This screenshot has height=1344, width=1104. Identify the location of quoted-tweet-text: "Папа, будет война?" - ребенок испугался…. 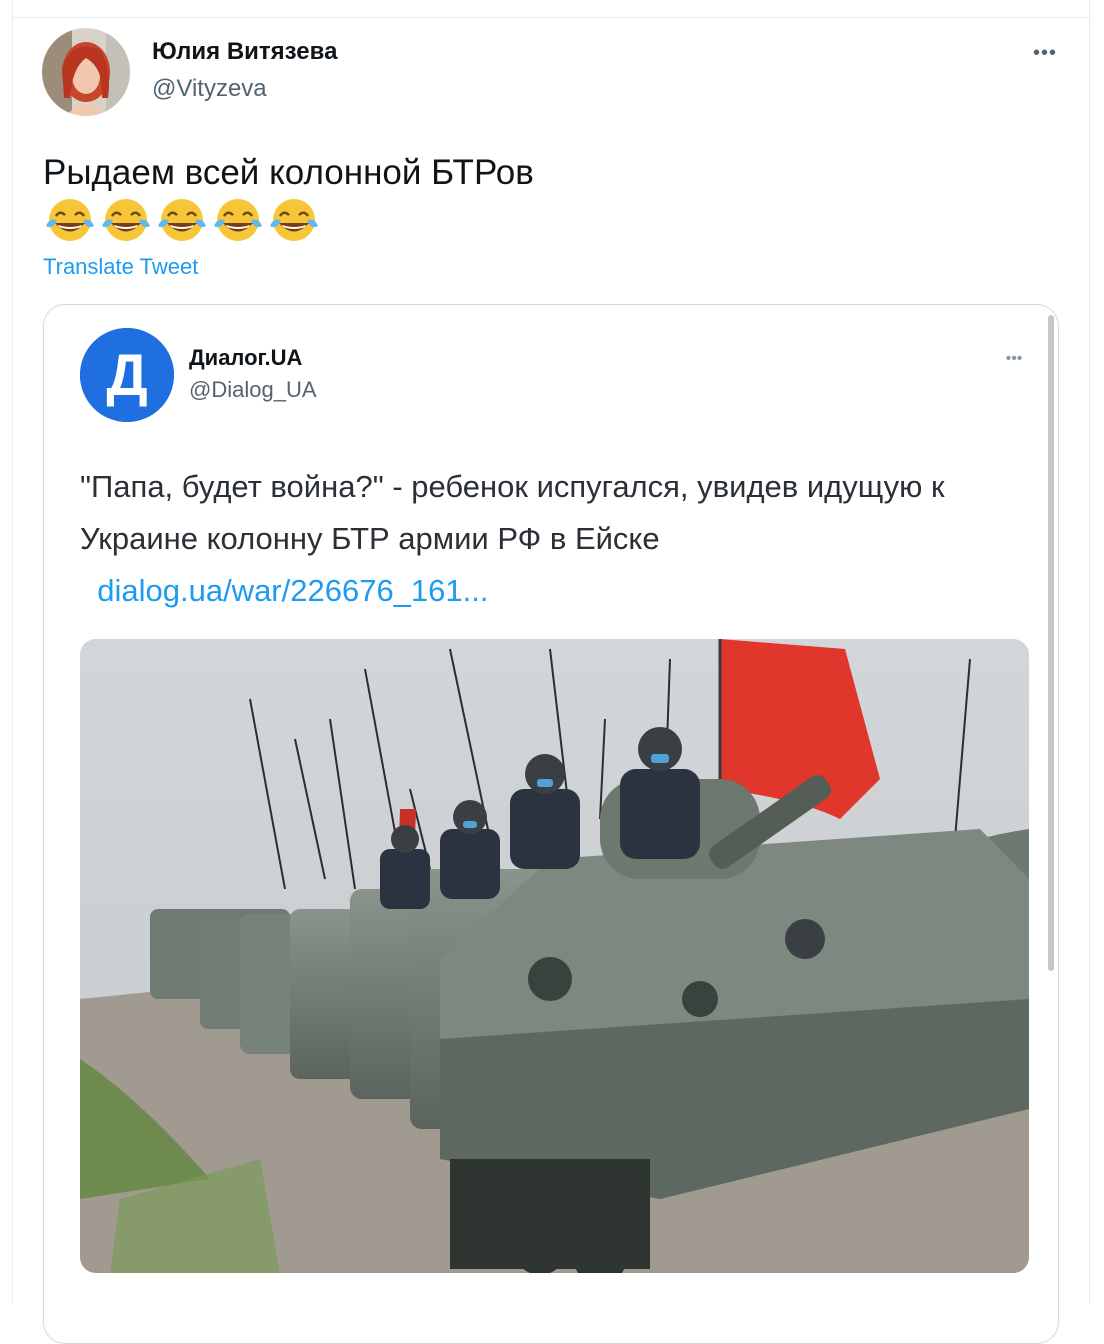
(560, 539).